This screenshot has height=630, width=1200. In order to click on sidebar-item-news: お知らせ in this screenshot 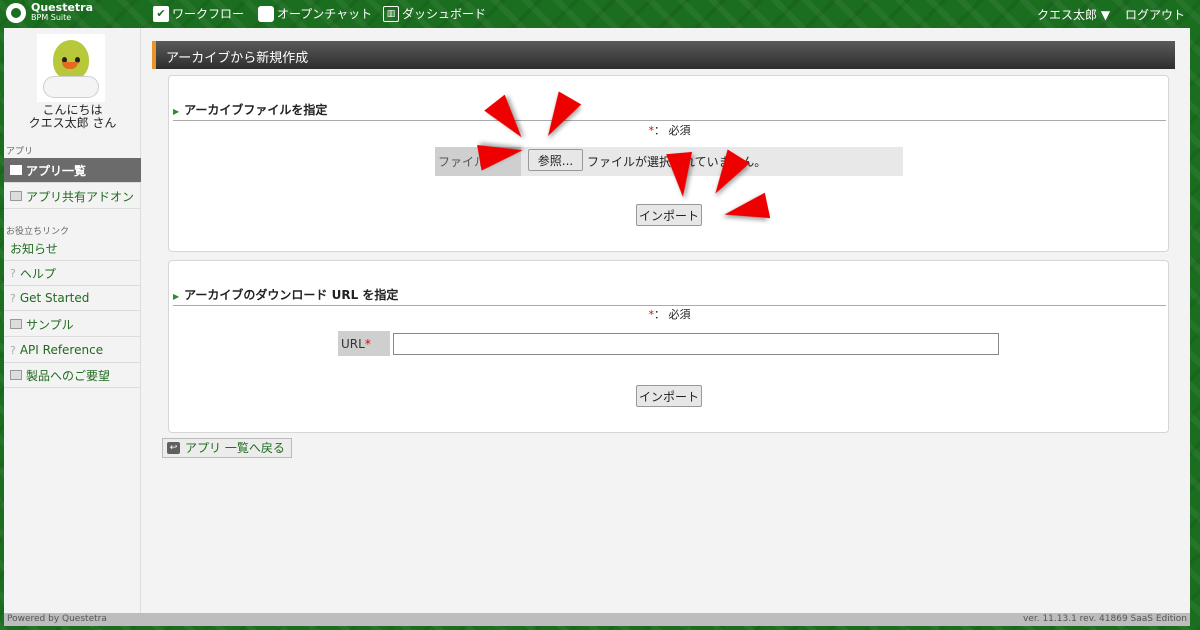, I will do `click(72, 248)`.